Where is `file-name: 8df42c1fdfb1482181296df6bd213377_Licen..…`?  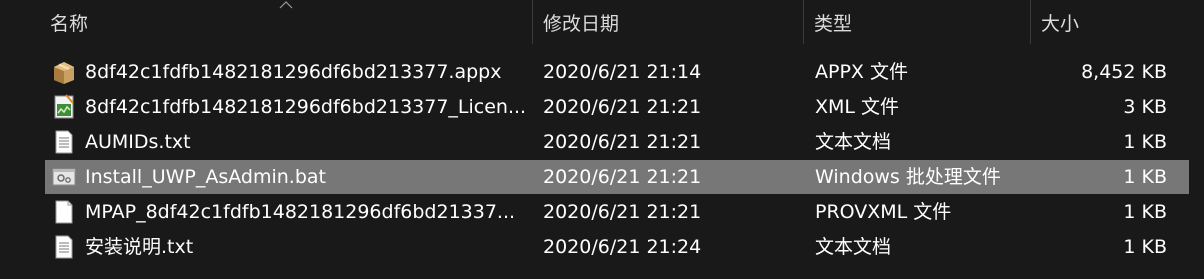 file-name: 8df42c1fdfb1482181296df6bd213377_Licen..… is located at coordinates (305, 107).